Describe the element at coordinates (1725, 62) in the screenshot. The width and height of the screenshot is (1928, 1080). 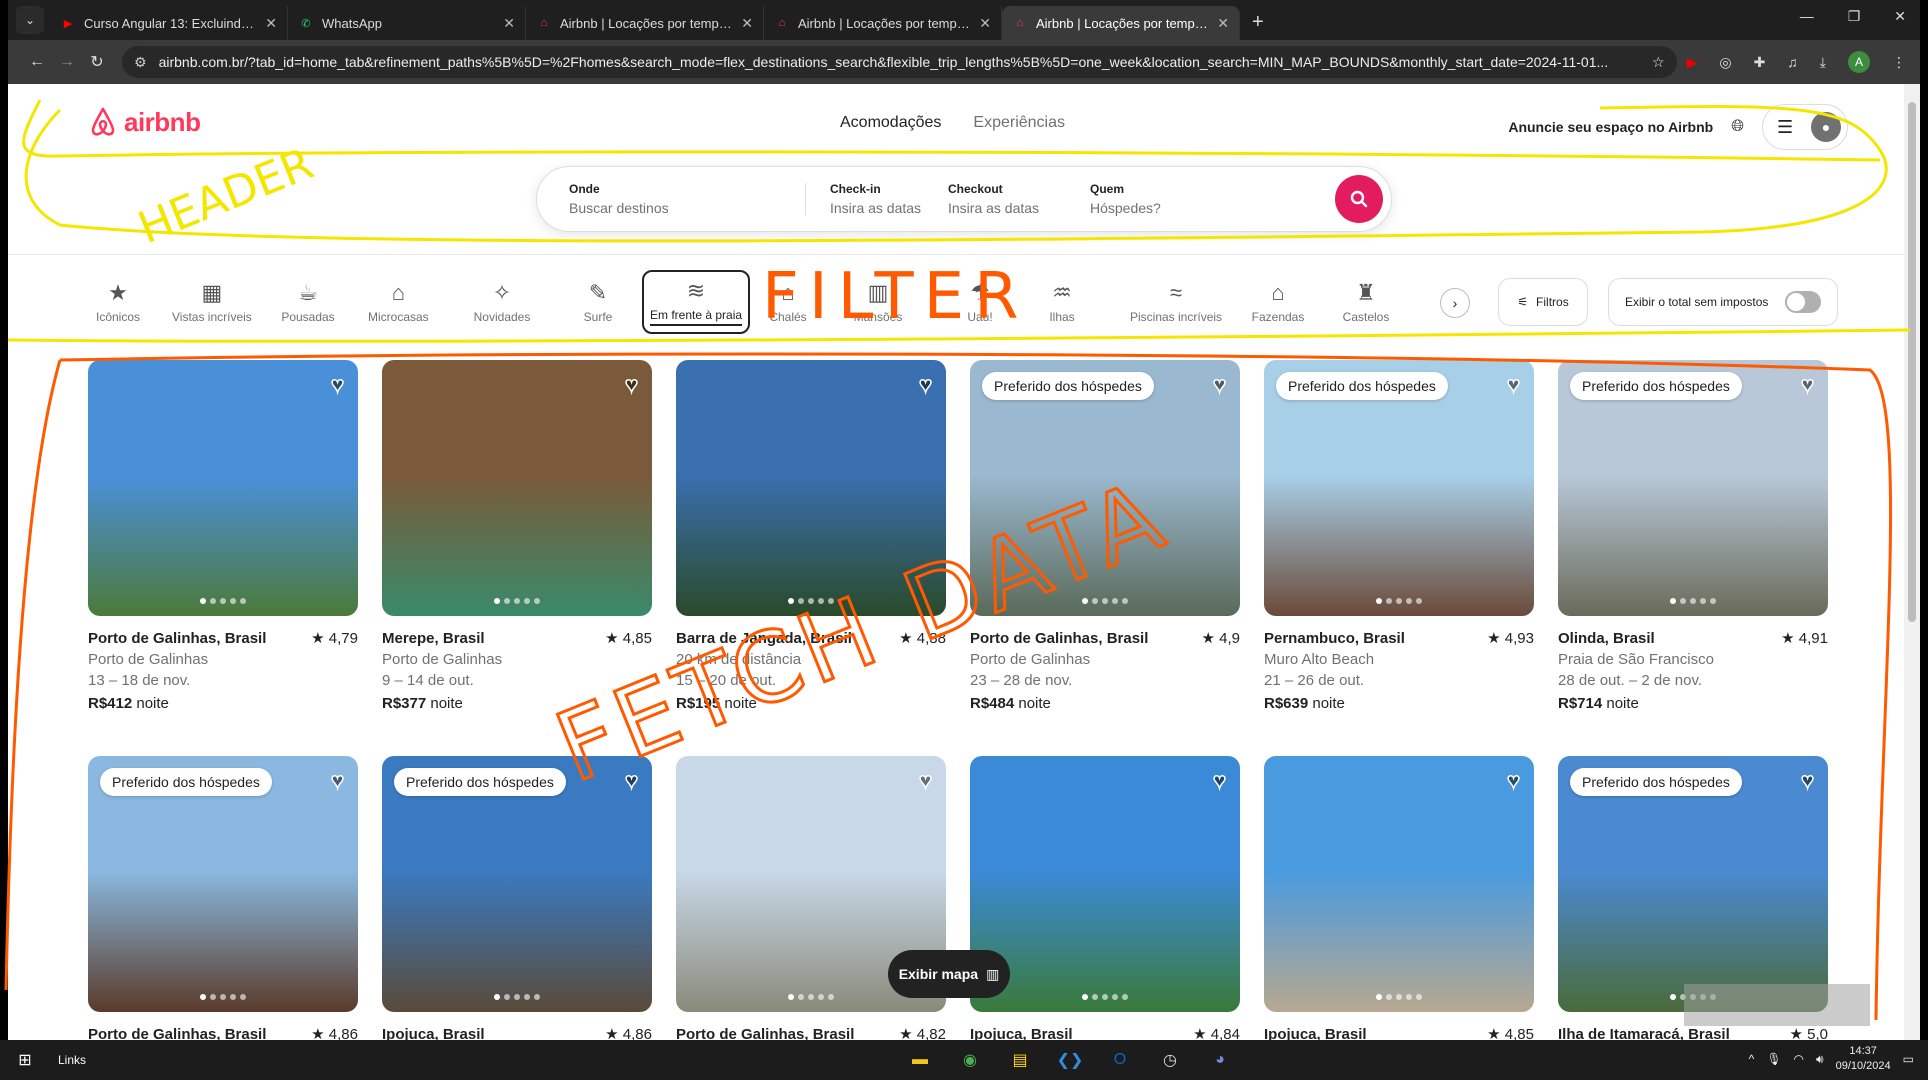
I see `glasses-extension-icon: ◎` at that location.